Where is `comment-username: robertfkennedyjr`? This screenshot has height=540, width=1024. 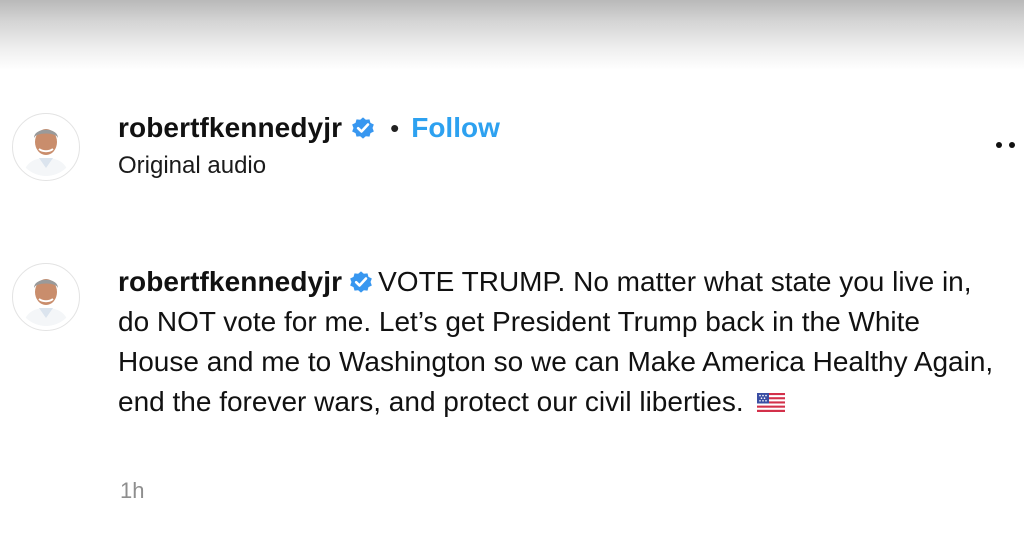
comment-username: robertfkennedyjr is located at coordinates (230, 281).